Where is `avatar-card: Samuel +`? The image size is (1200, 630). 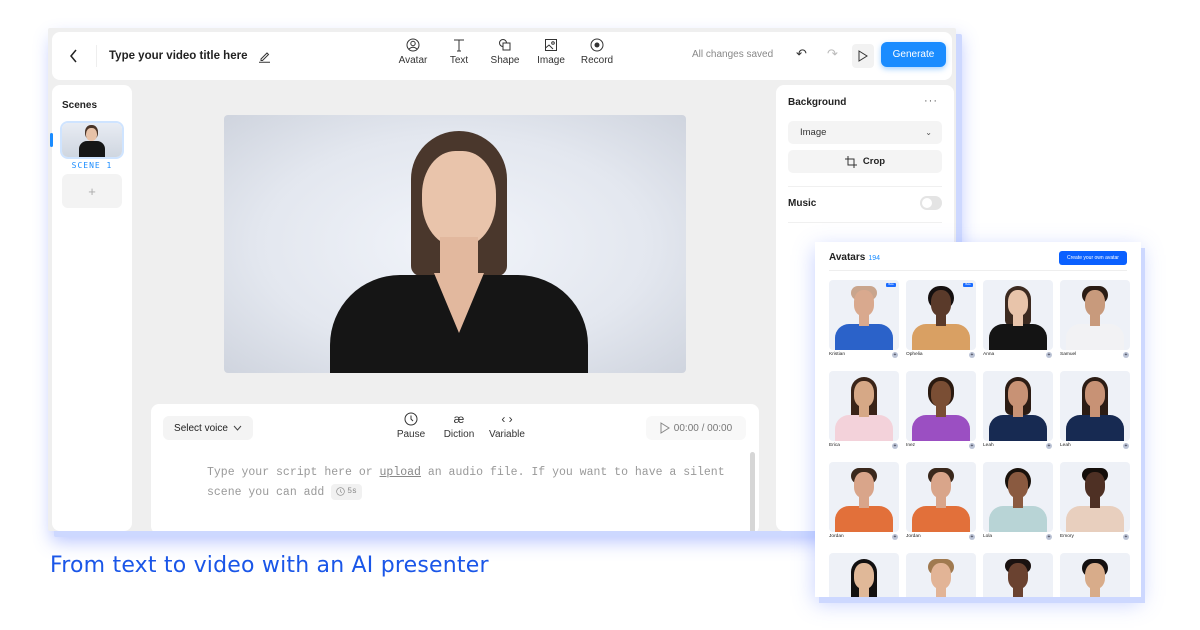
avatar-card: Samuel + is located at coordinates (1095, 319).